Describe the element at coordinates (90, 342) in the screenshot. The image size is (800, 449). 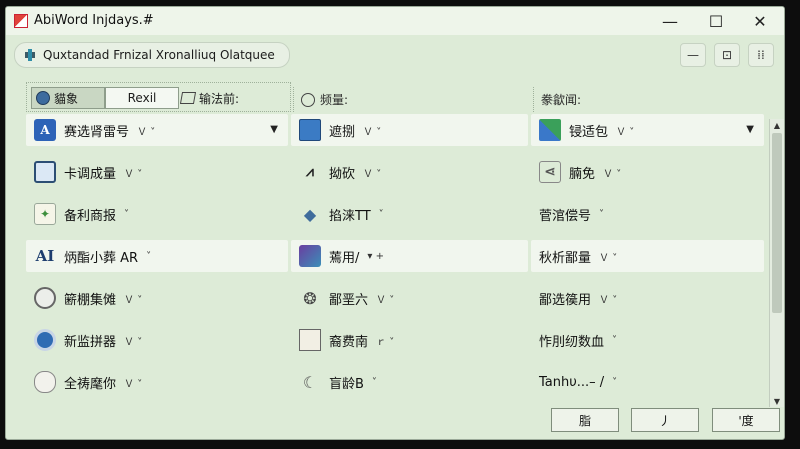
I see `option-label: 新监拼器` at that location.